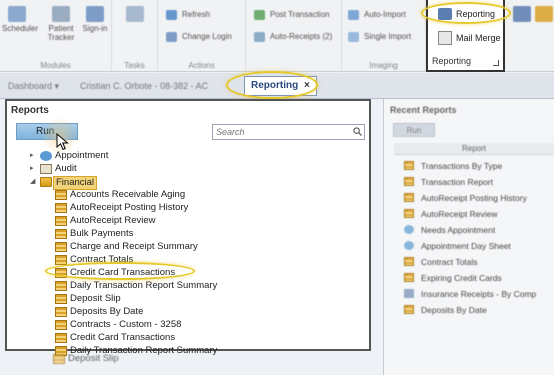 Image resolution: width=554 pixels, height=375 pixels. I want to click on actions-group-label: Actions, so click(201, 65).